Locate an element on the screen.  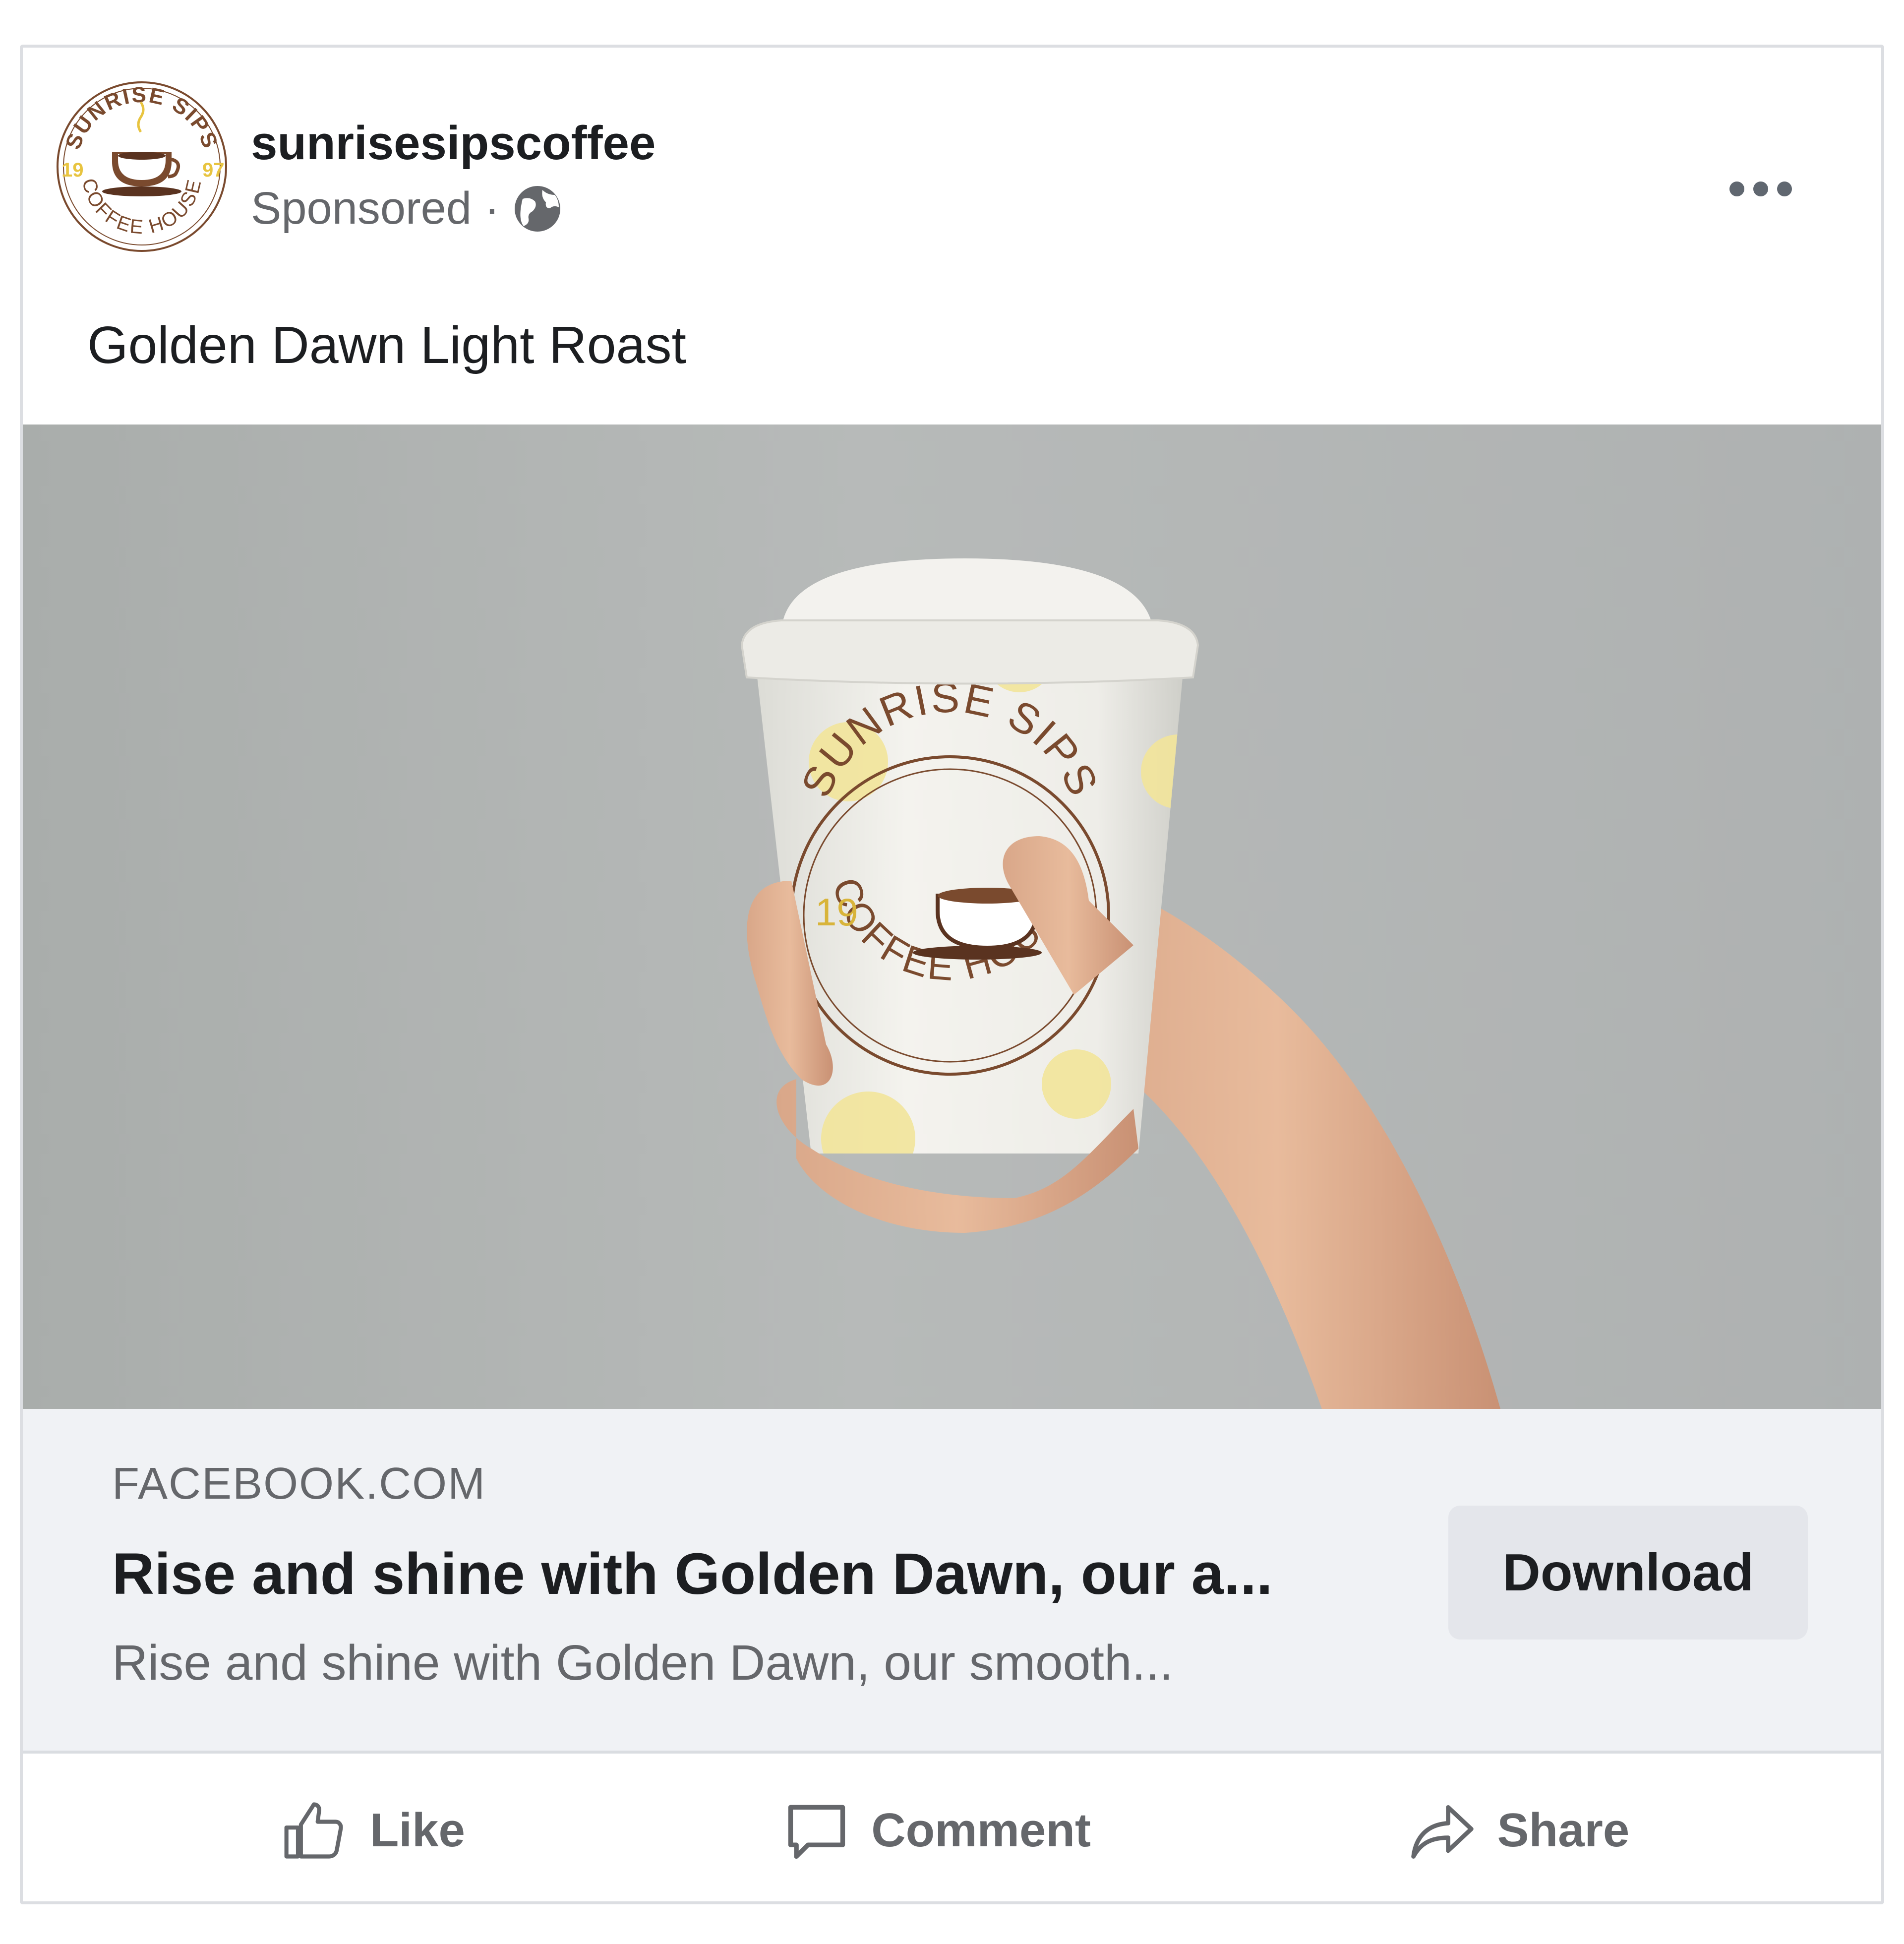
more-options-button is located at coordinates (1760, 189).